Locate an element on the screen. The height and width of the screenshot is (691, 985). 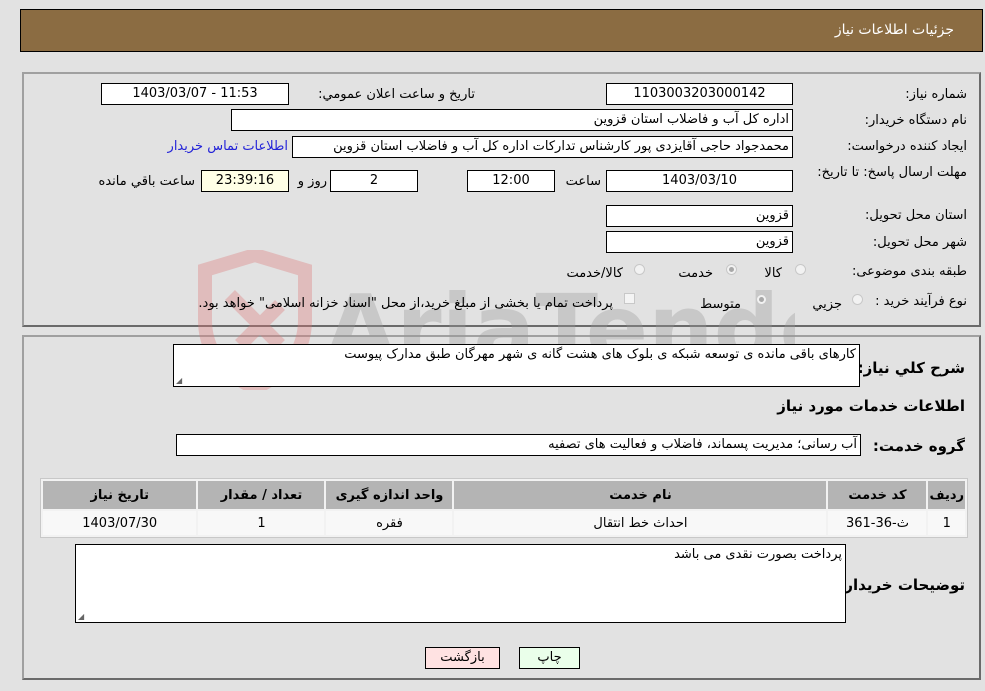
page-header: جزئيات اطلاعات نياز is located at coordinates (501, 30).